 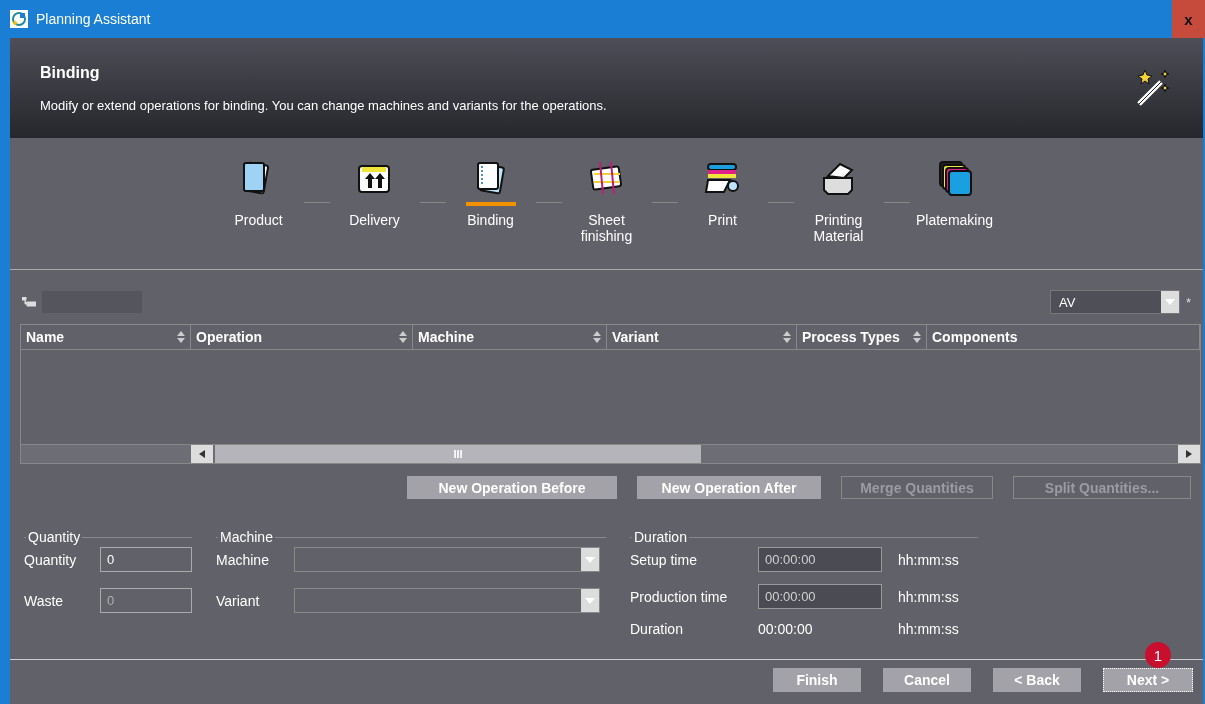 What do you see at coordinates (1188, 19) in the screenshot?
I see `close-button: x` at bounding box center [1188, 19].